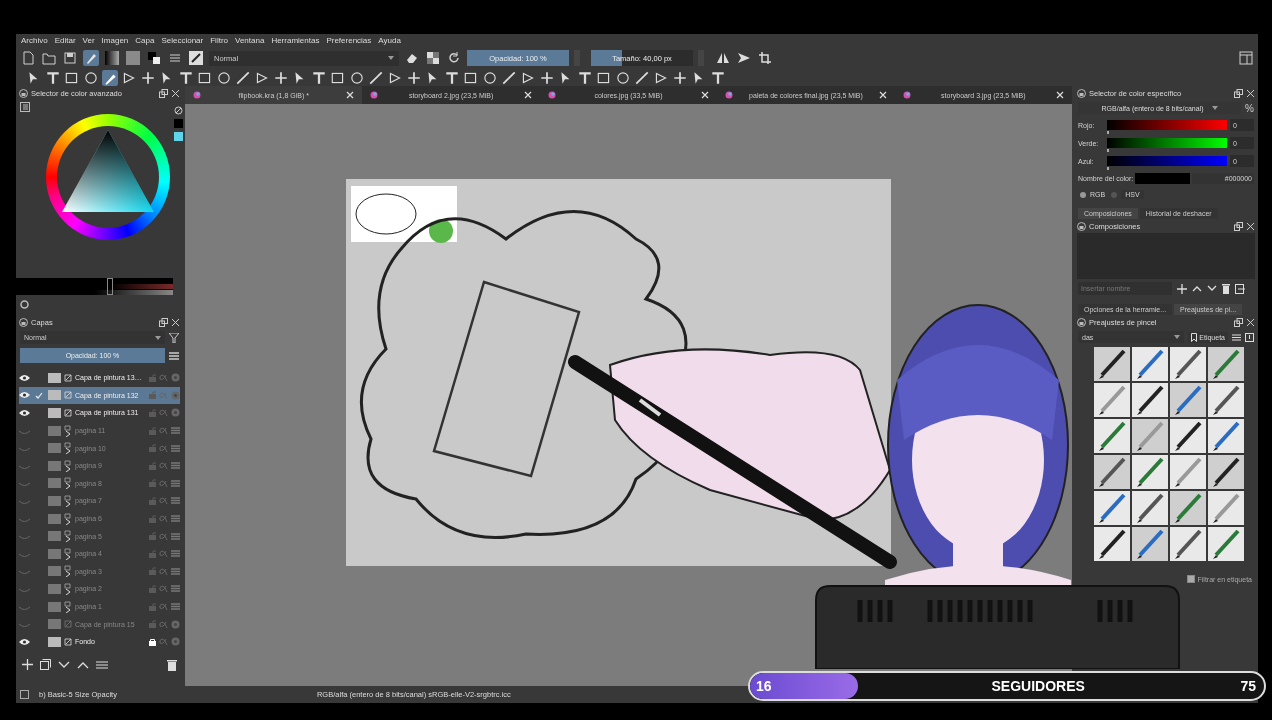  What do you see at coordinates (389, 40) in the screenshot?
I see `menu-item: Ayuda` at bounding box center [389, 40].